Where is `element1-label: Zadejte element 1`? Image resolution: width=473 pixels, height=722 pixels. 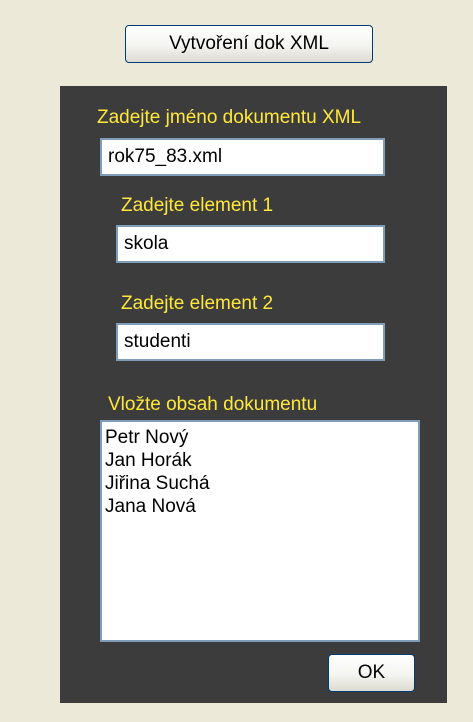 element1-label: Zadejte element 1 is located at coordinates (197, 205).